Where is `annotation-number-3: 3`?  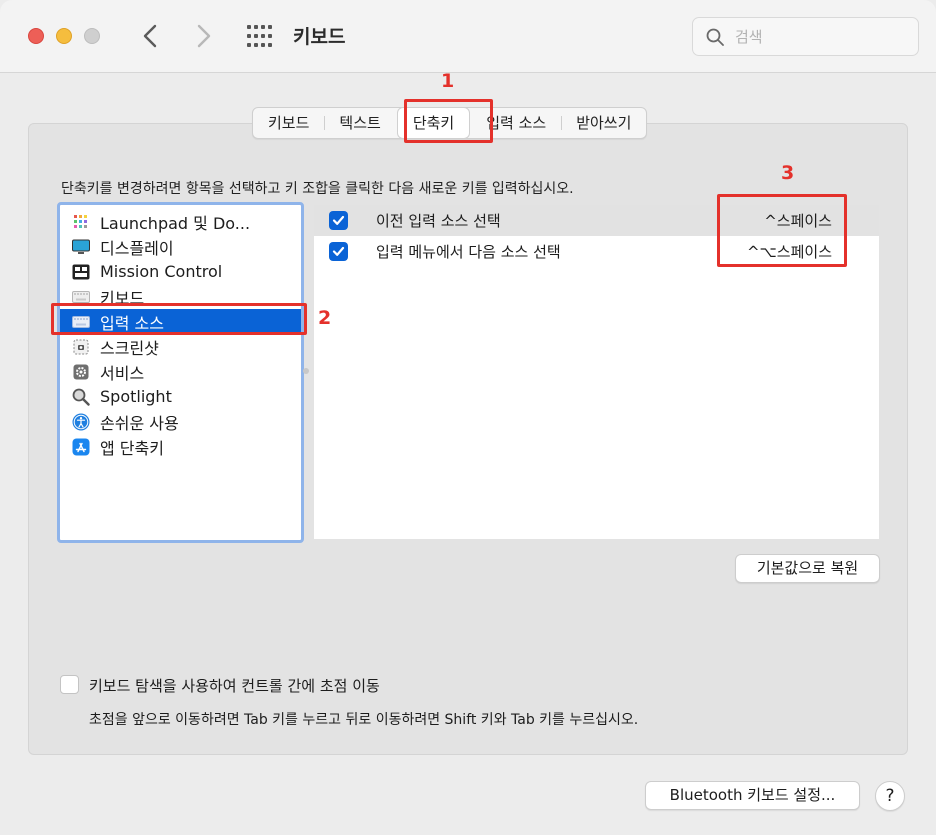 annotation-number-3: 3 is located at coordinates (788, 173).